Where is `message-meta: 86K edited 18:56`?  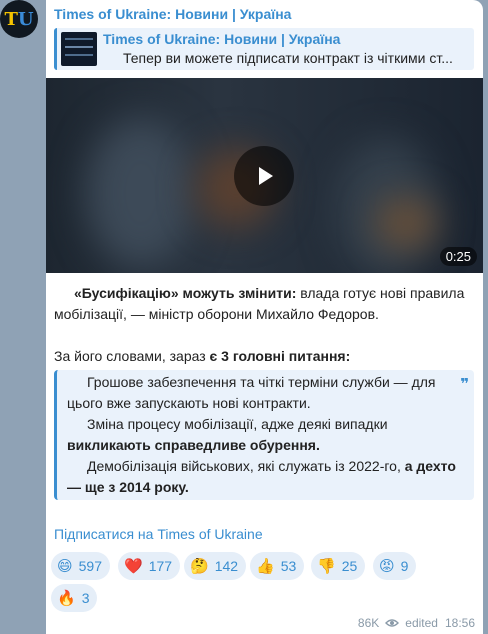
message-meta: 86K edited 18:56 is located at coordinates (416, 623).